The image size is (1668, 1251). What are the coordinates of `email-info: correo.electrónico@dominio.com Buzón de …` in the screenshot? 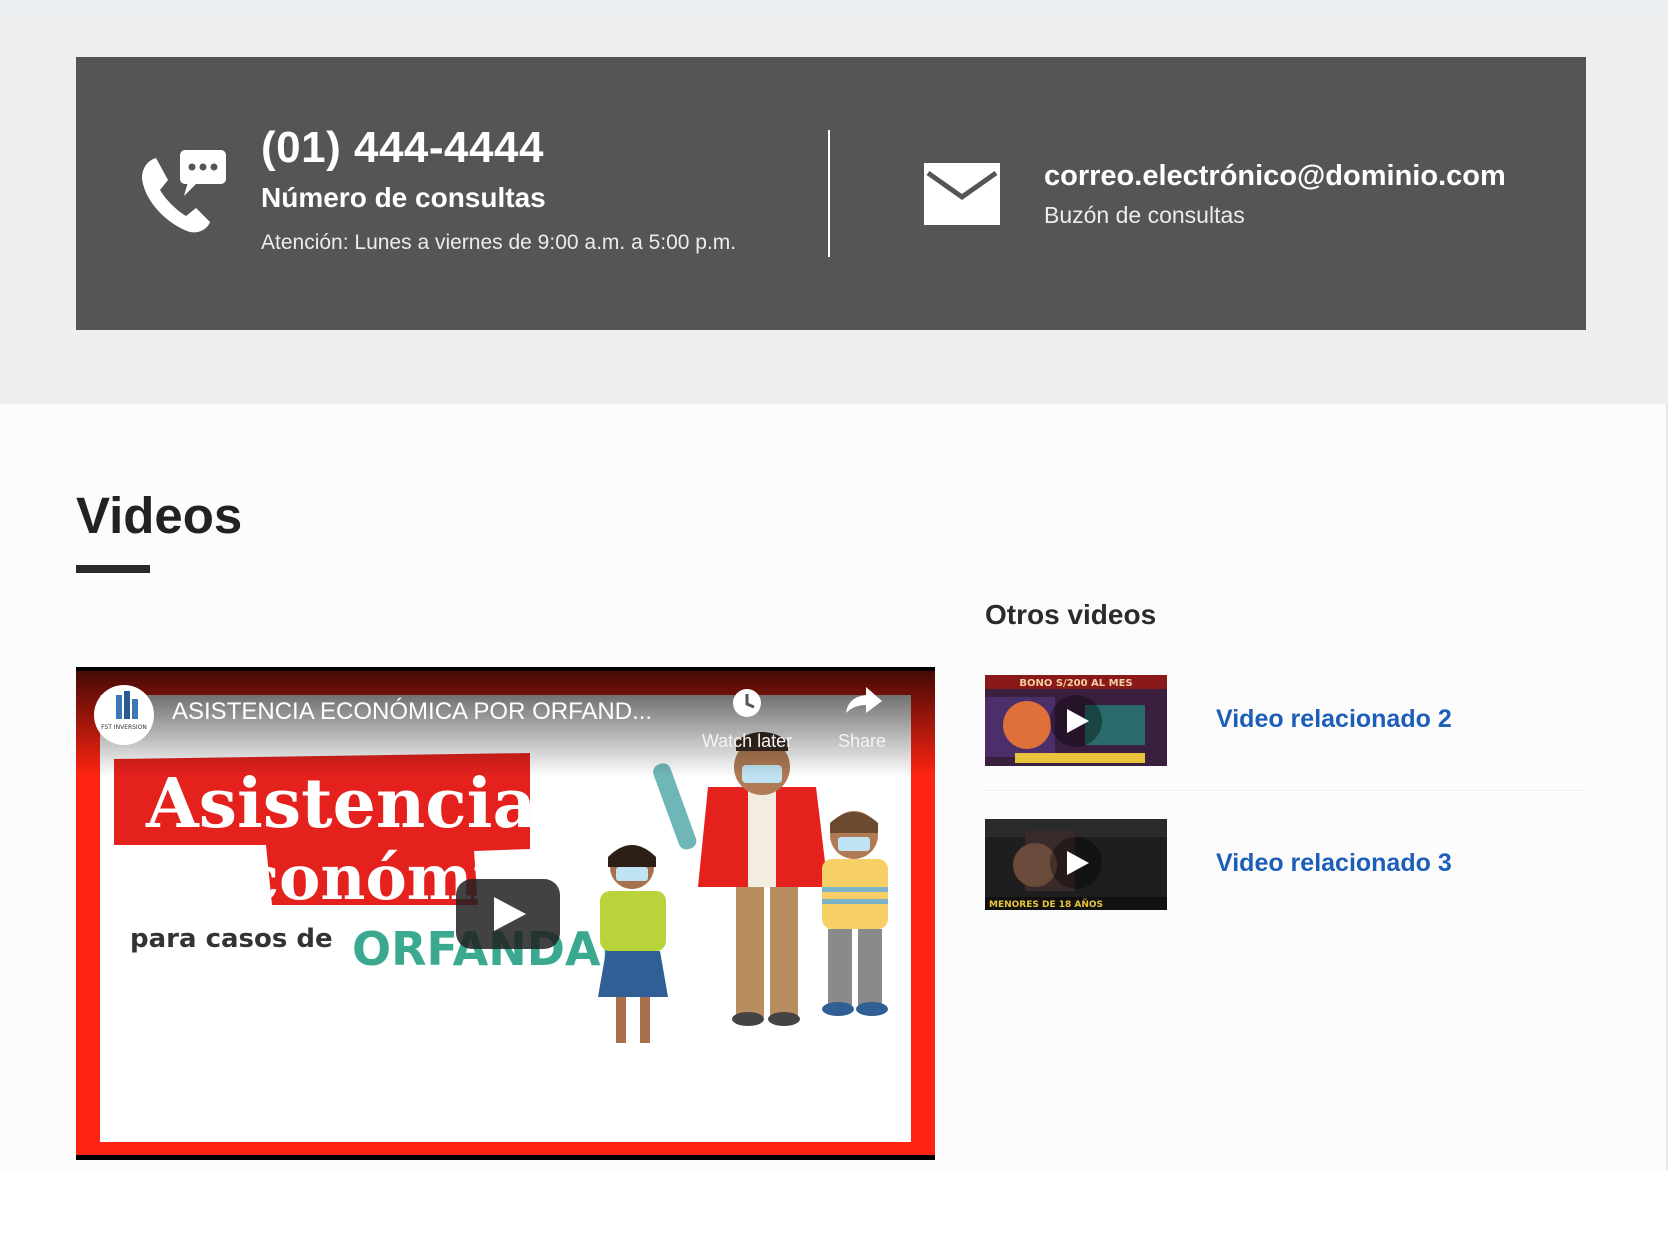 It's located at (1275, 194).